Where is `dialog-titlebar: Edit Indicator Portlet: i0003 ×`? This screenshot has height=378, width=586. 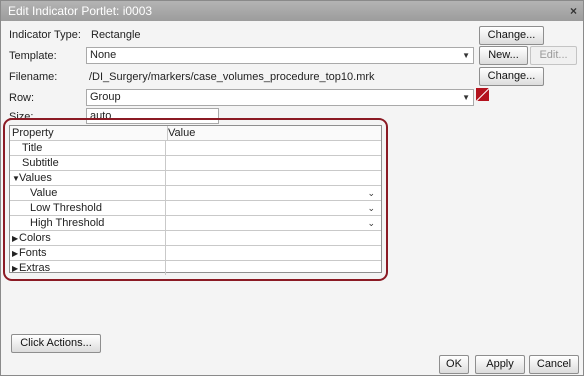
dialog-titlebar: Edit Indicator Portlet: i0003 × is located at coordinates (292, 11).